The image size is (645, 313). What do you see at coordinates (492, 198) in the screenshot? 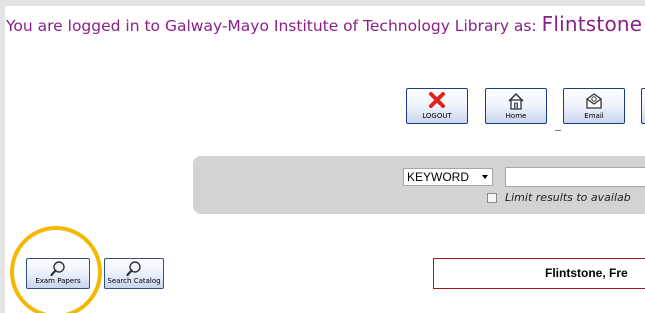
I see `limit-available-checkbox` at bounding box center [492, 198].